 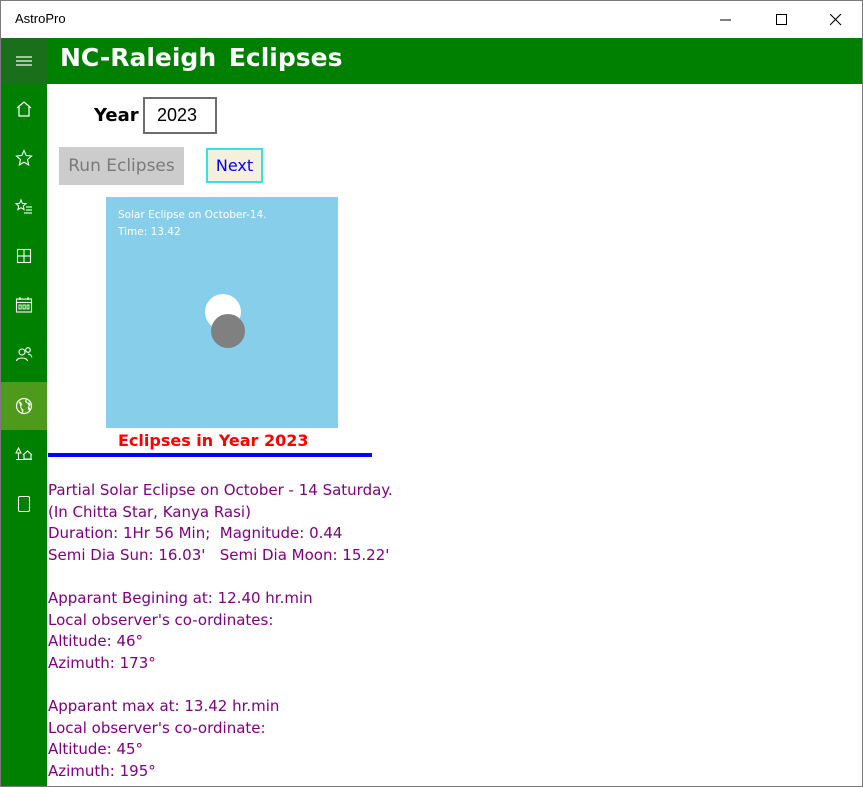 I want to click on hamburger-icon, so click(x=24, y=61).